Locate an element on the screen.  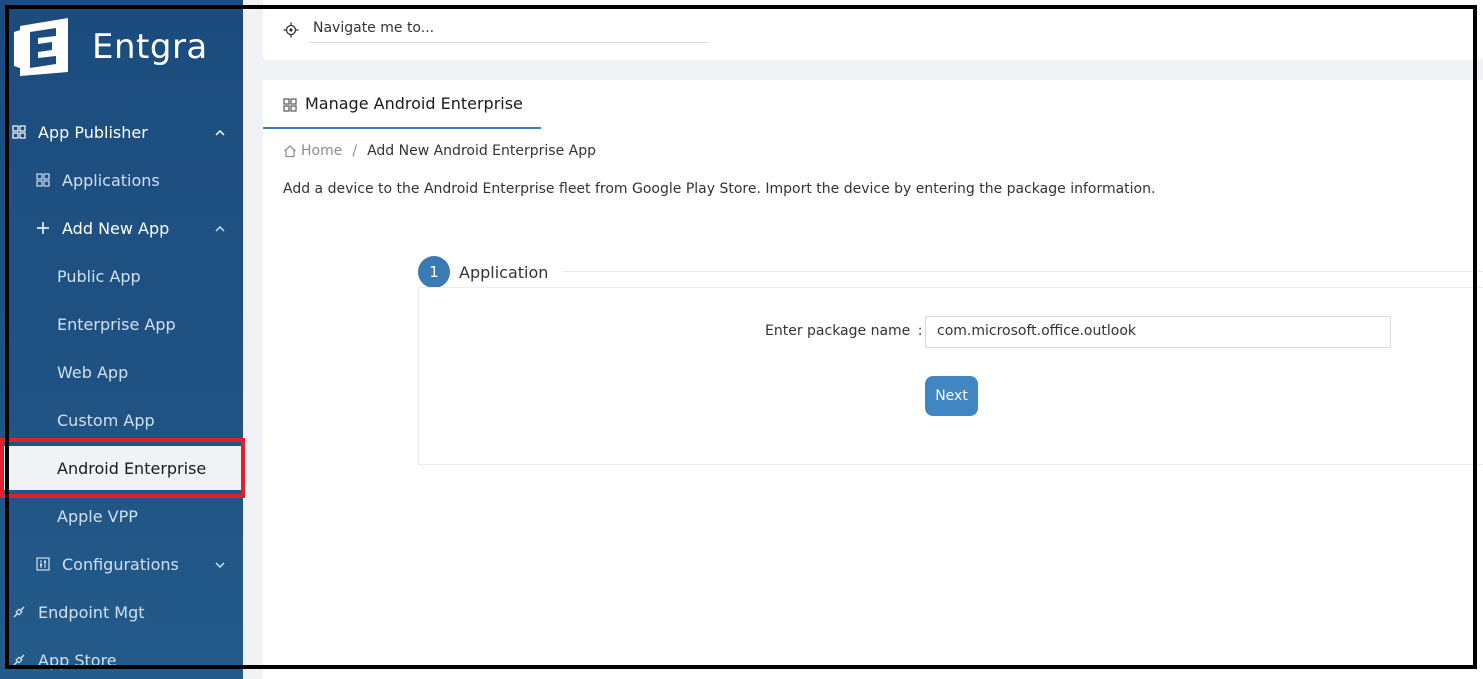
sidebar-item-public-app: Public App is located at coordinates (121, 276).